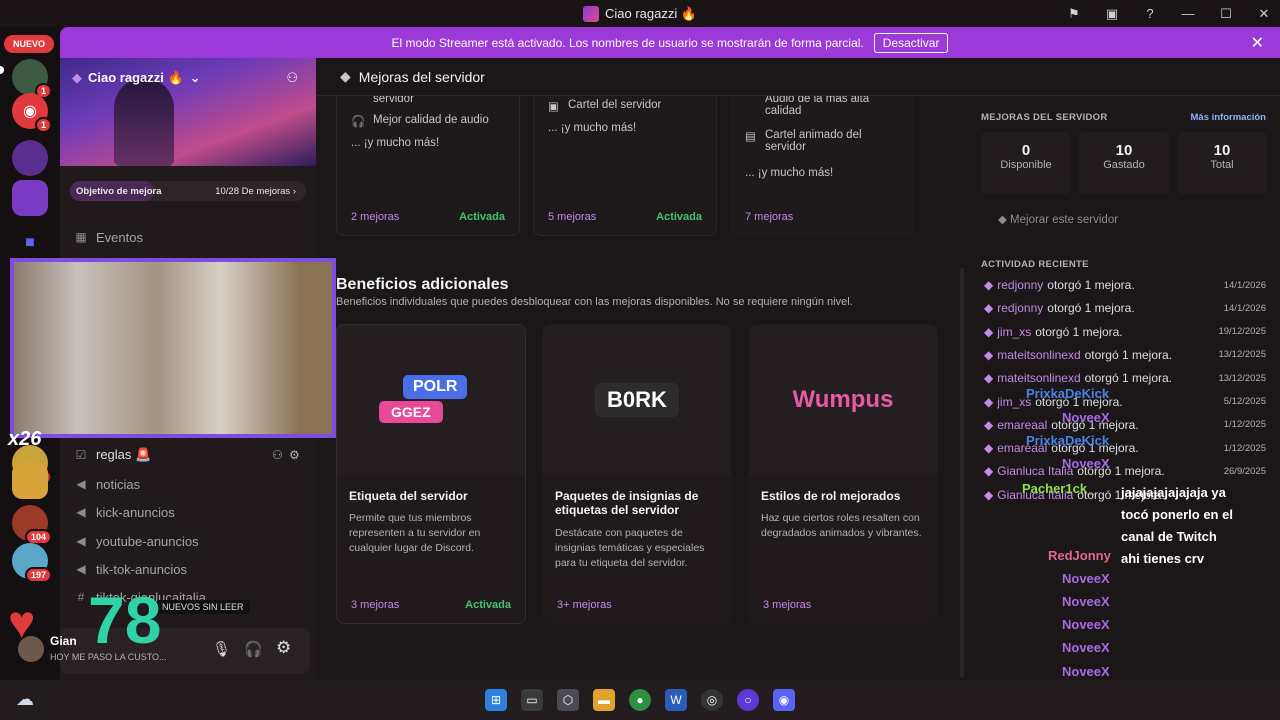  What do you see at coordinates (1257, 43) in the screenshot?
I see `close-icon: ✕` at bounding box center [1257, 43].